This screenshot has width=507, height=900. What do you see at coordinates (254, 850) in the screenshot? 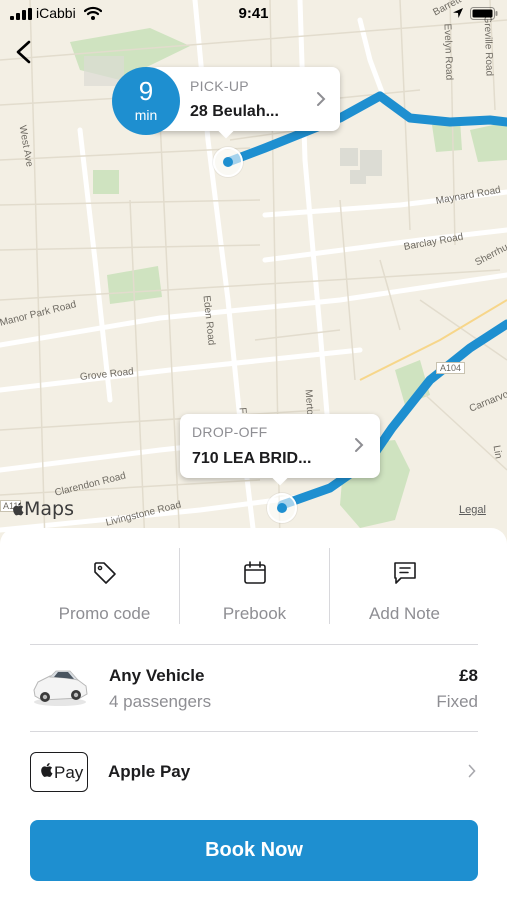
I see `book-now-button: Book Now` at bounding box center [254, 850].